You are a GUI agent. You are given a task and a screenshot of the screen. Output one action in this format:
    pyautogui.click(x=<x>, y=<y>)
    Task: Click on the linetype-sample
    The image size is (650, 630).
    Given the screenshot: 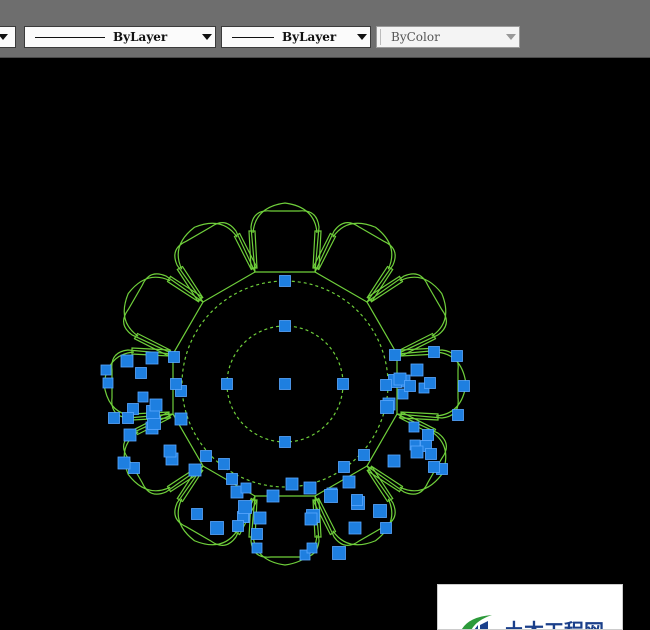 What is the action you would take?
    pyautogui.click(x=70, y=37)
    